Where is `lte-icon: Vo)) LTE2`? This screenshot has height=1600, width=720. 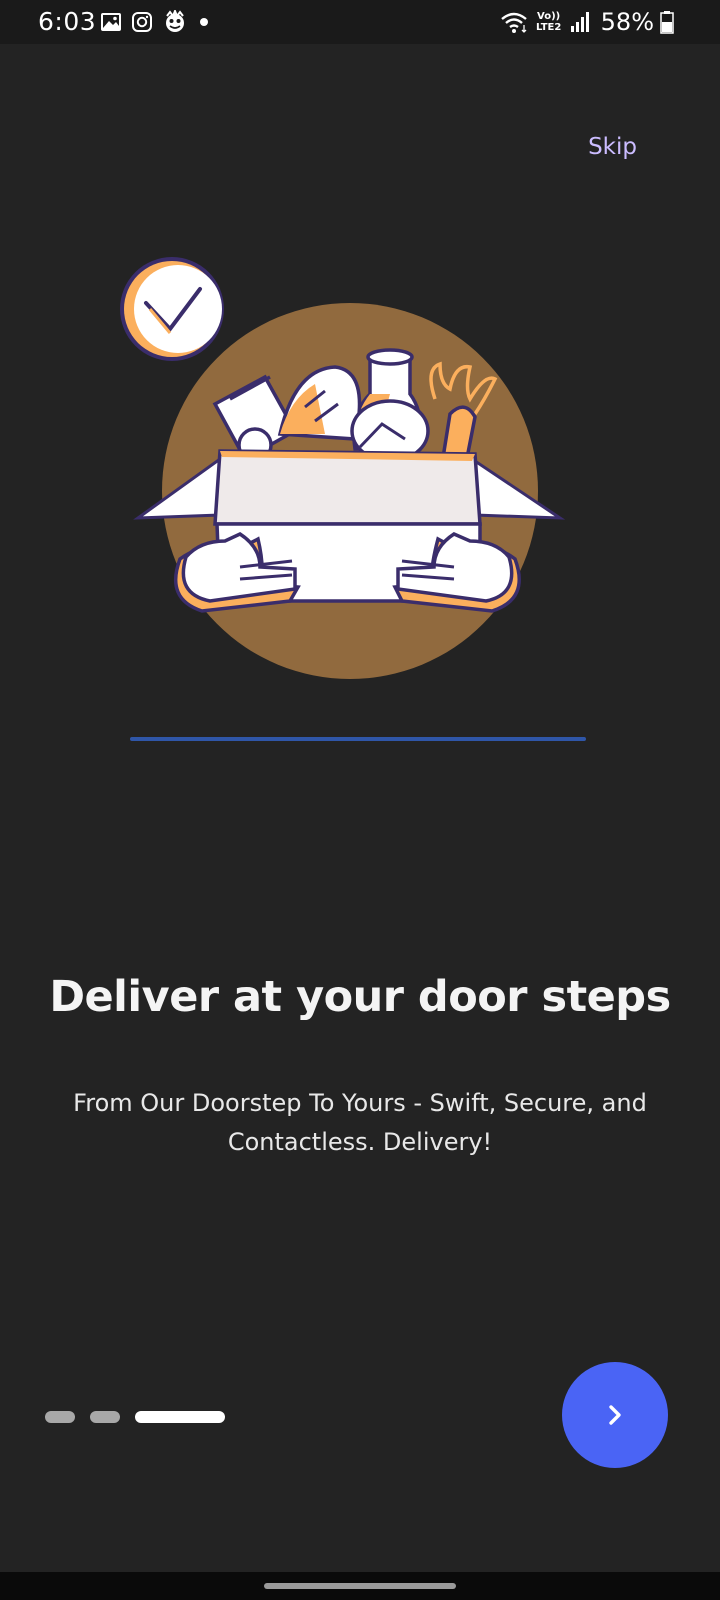 lte-icon: Vo)) LTE2 is located at coordinates (548, 22).